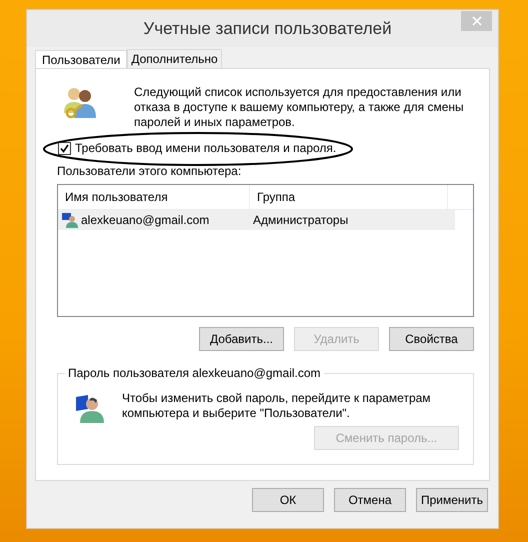 This screenshot has width=528, height=542. Describe the element at coordinates (431, 339) in the screenshot. I see `properties-button: Свойства` at that location.